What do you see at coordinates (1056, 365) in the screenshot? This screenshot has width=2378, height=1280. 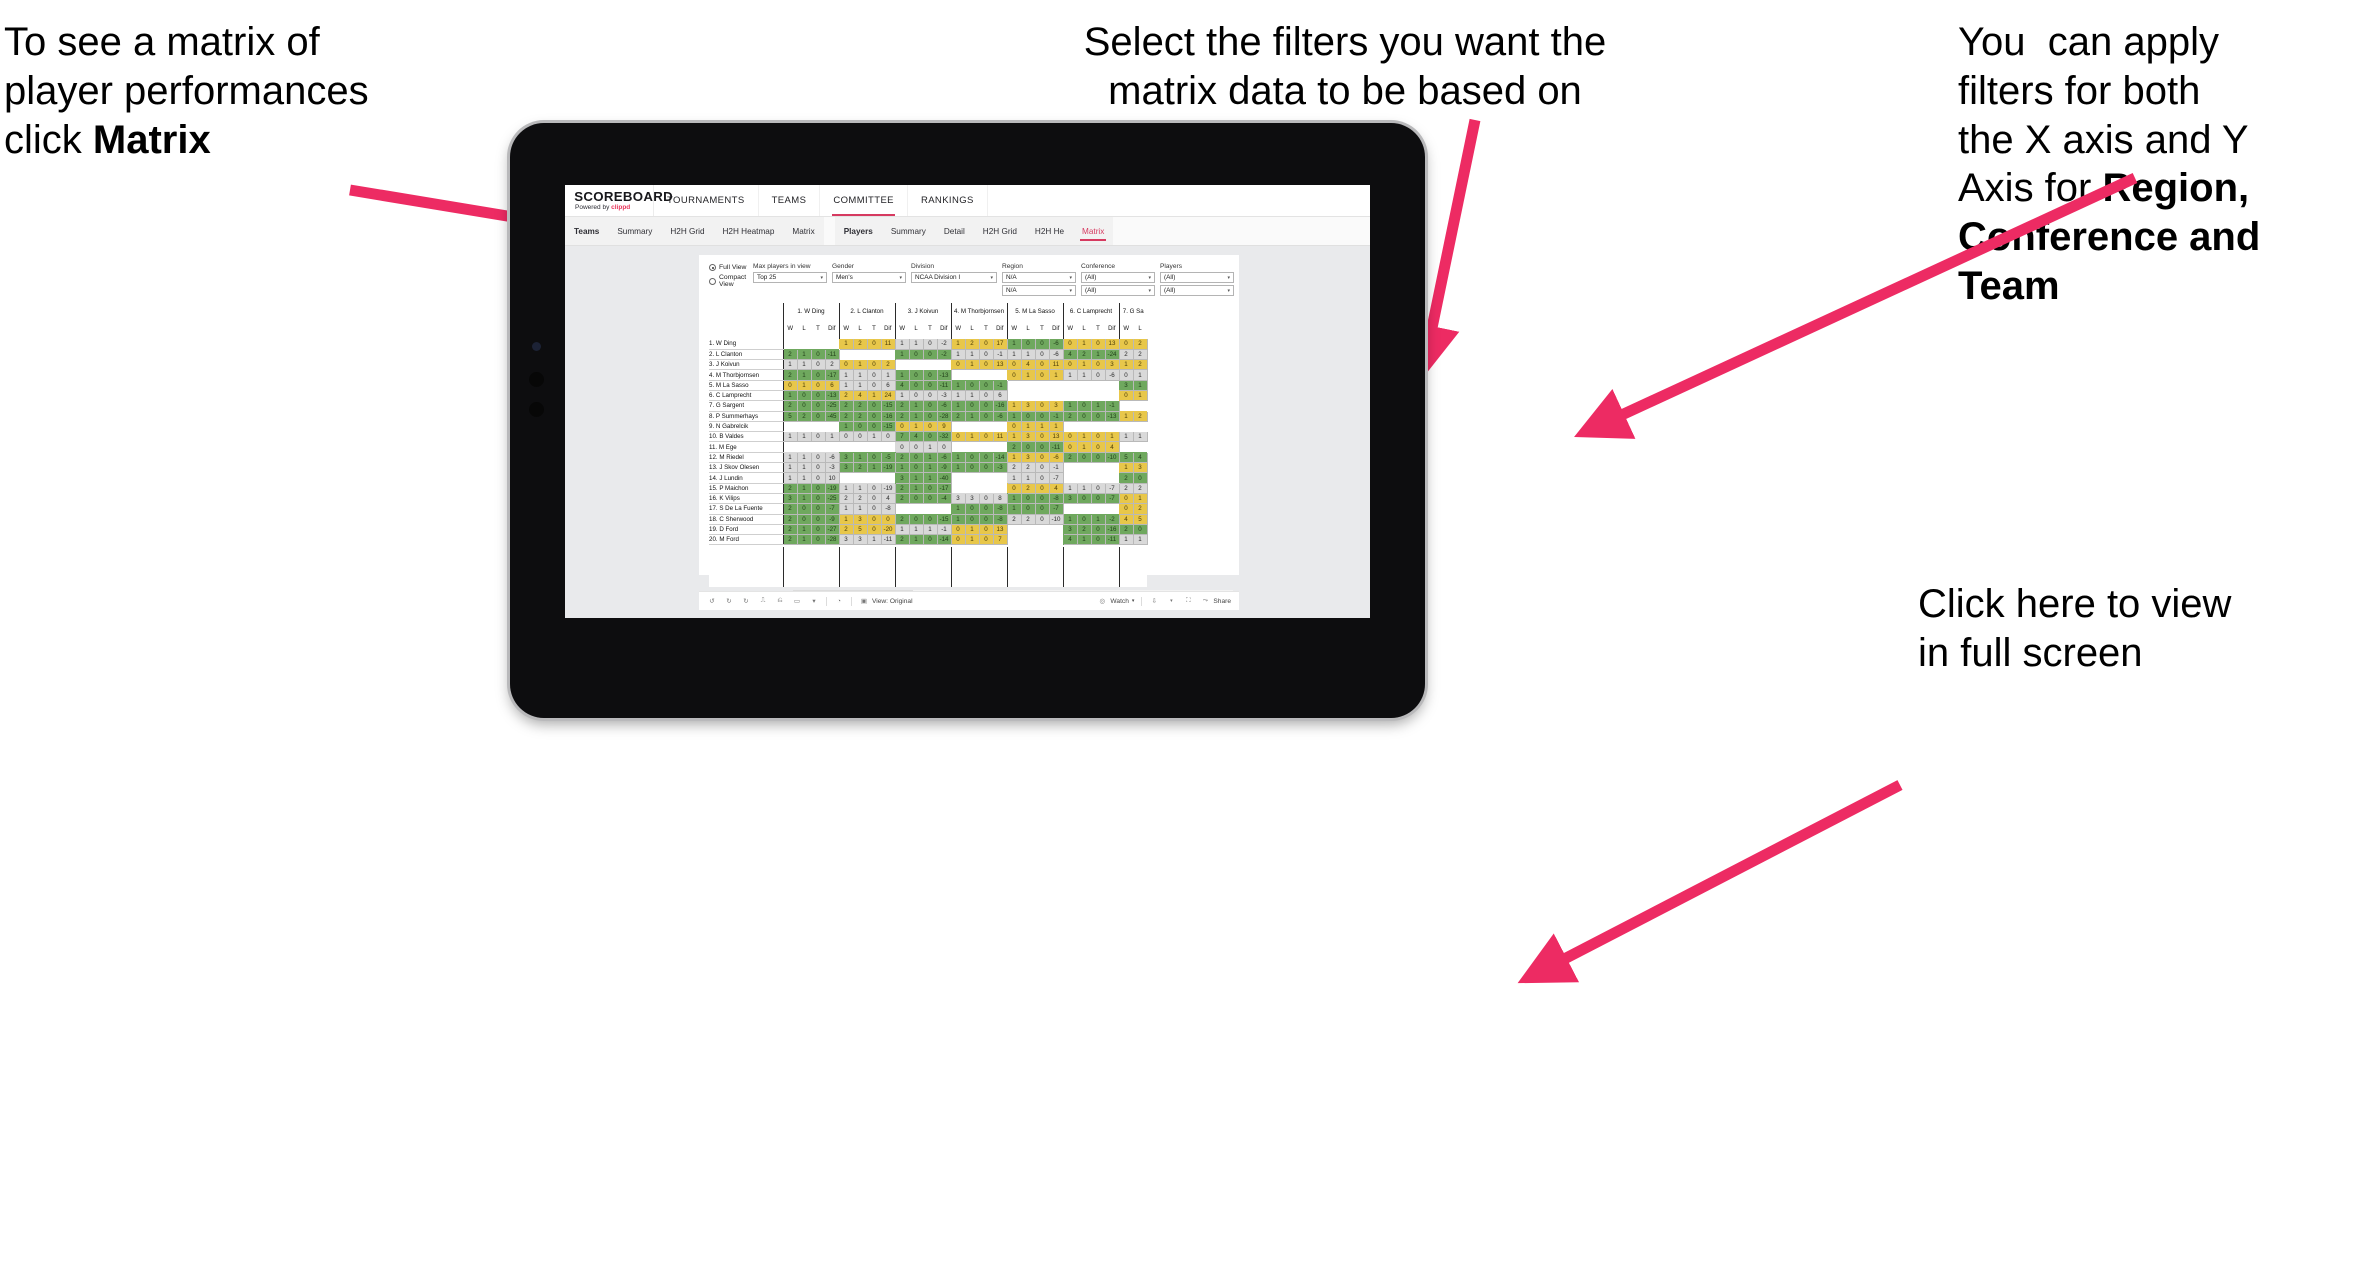 I see `matrix-cell: 11` at bounding box center [1056, 365].